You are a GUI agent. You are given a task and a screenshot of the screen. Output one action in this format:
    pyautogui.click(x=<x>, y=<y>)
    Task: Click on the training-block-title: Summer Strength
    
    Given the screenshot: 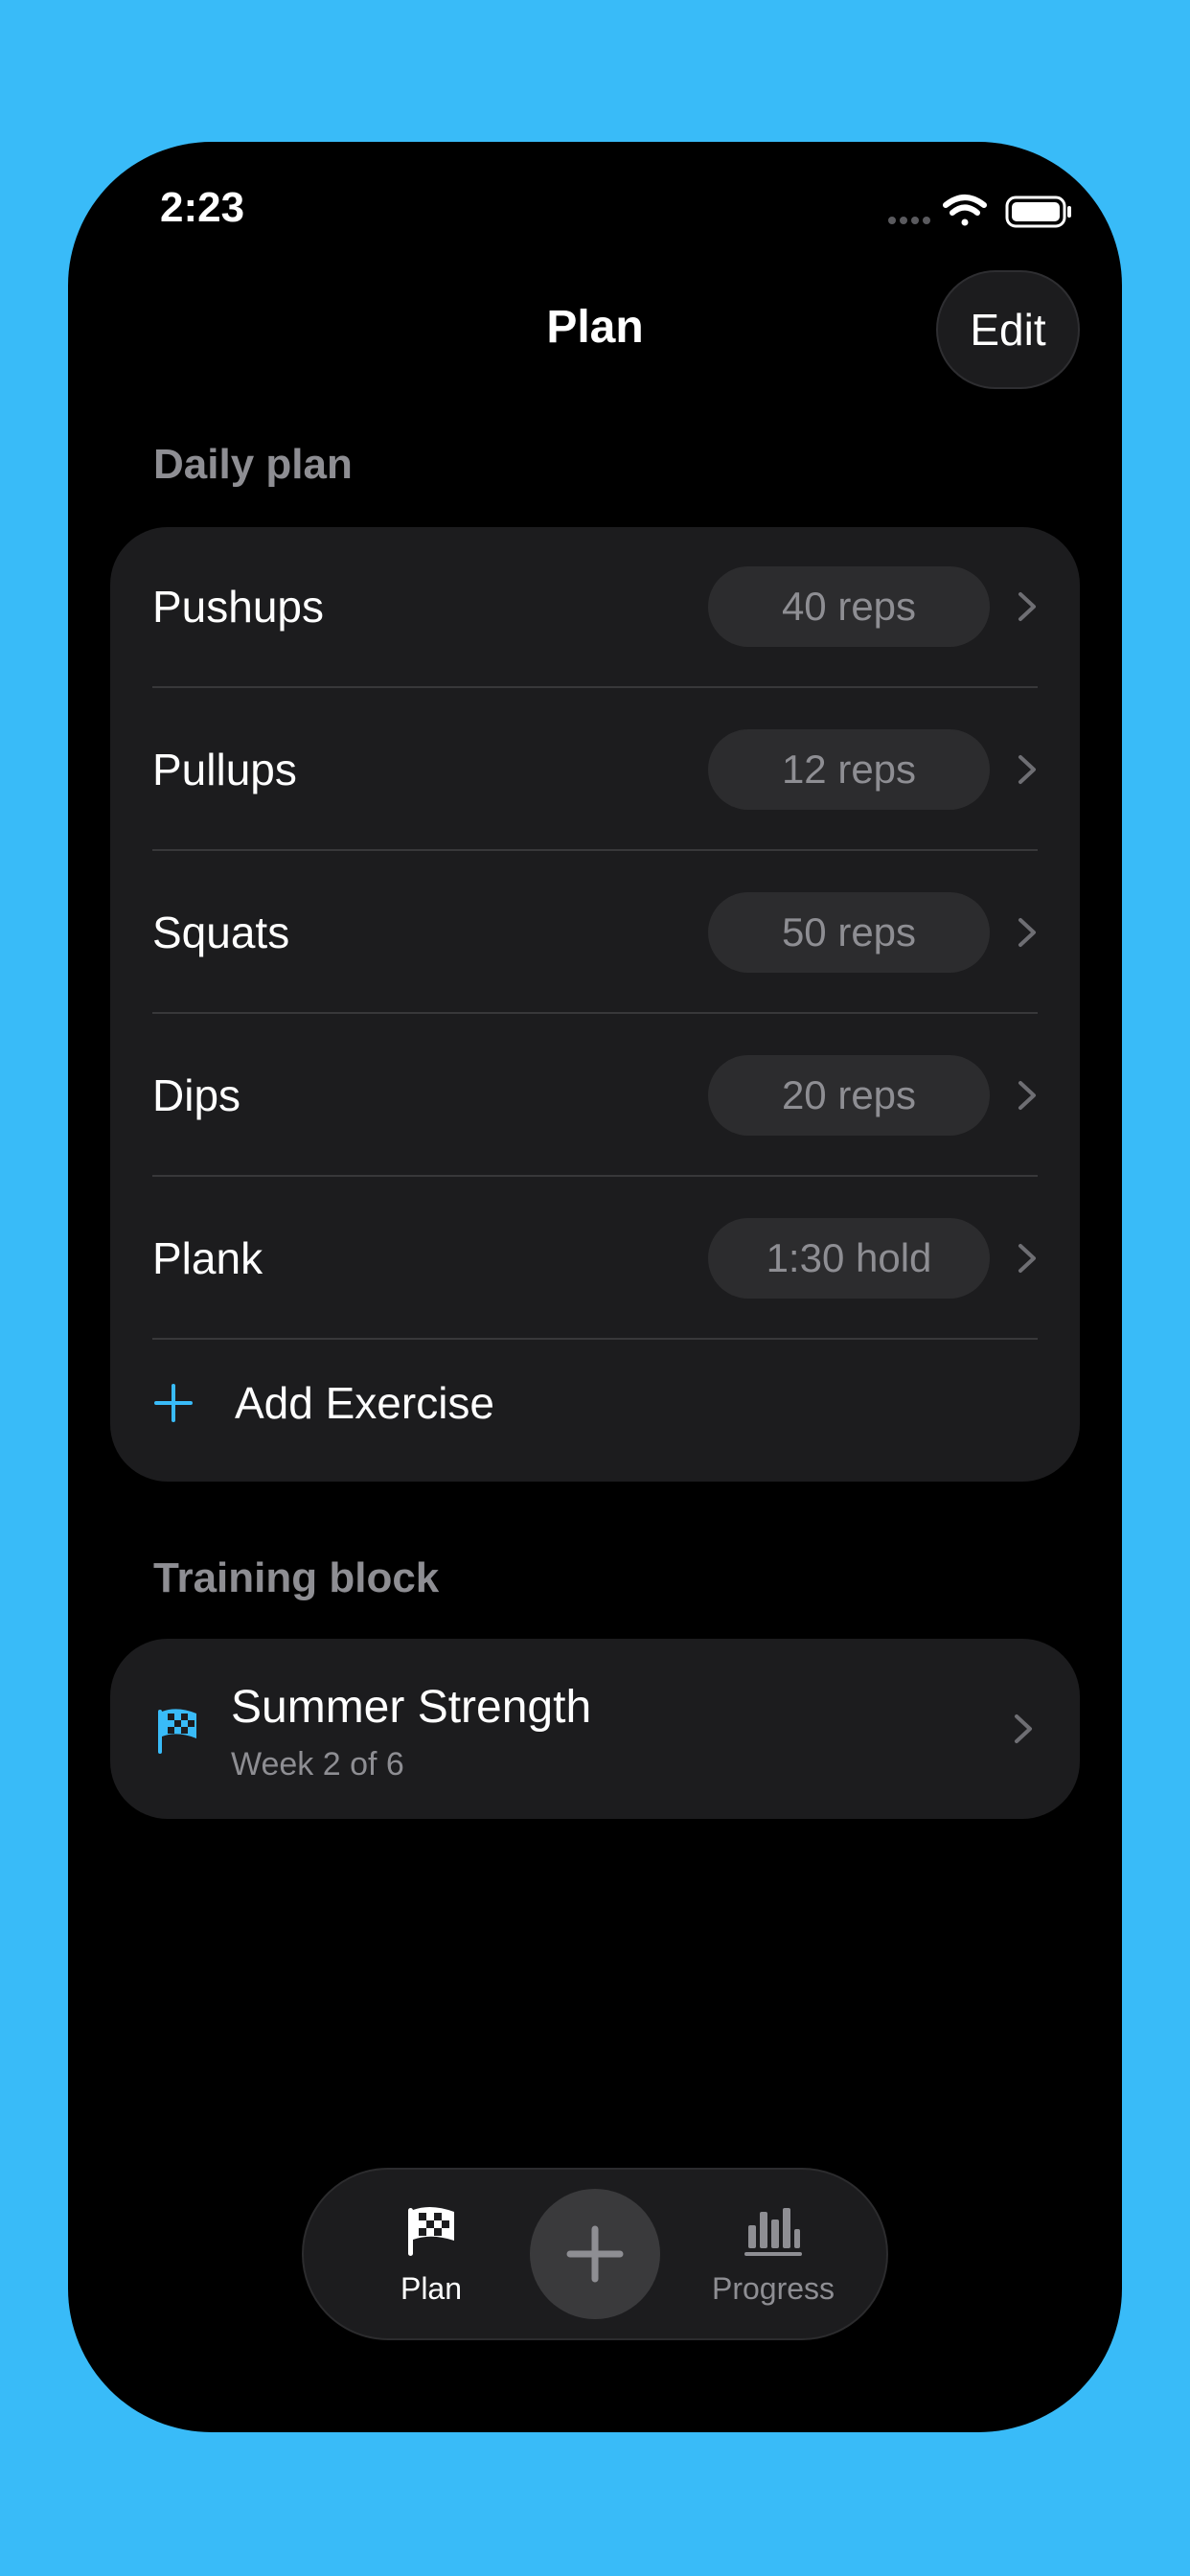 What is the action you would take?
    pyautogui.click(x=412, y=1707)
    